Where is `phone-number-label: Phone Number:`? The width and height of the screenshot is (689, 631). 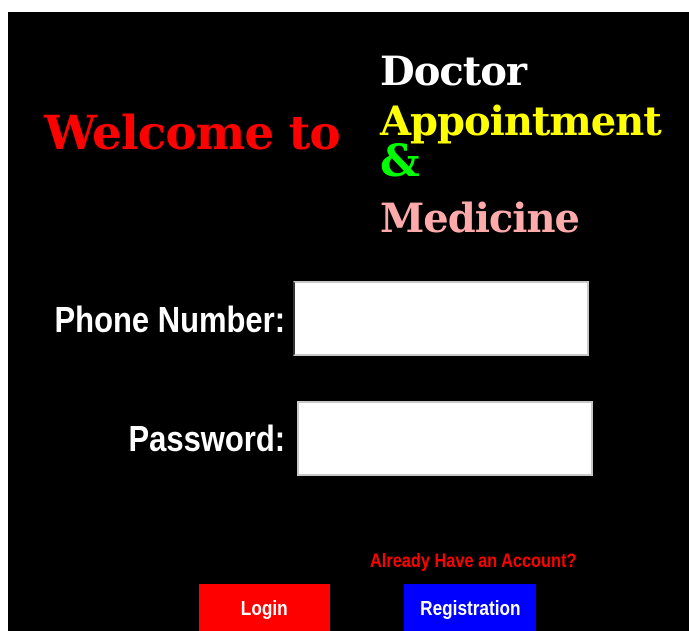 phone-number-label: Phone Number: is located at coordinates (169, 319).